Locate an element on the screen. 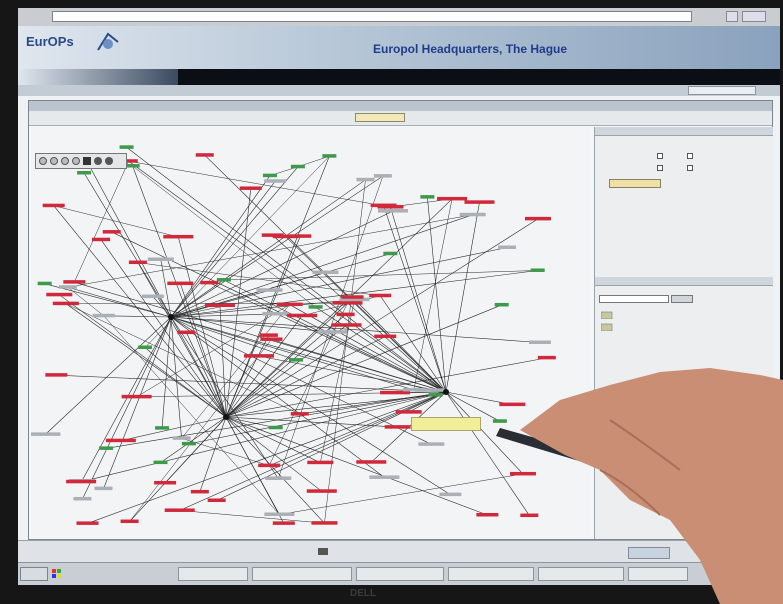  hand-with-stylus is located at coordinates (639, 486).